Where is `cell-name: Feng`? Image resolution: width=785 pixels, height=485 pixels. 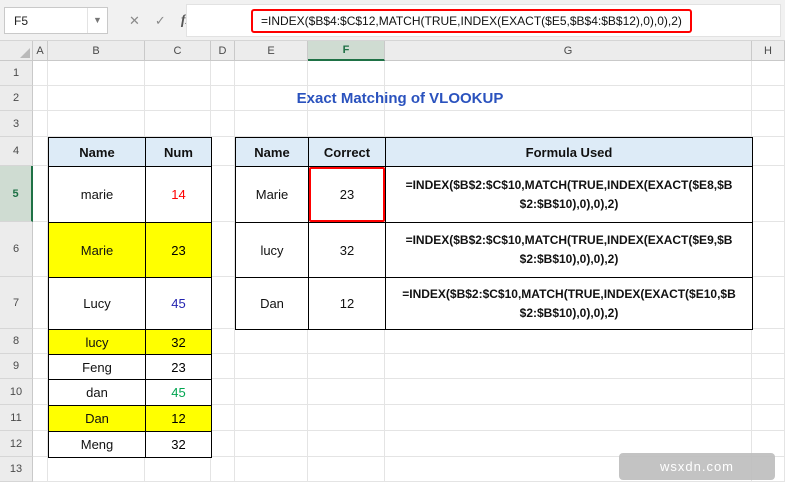
cell-name: Feng is located at coordinates (97, 367).